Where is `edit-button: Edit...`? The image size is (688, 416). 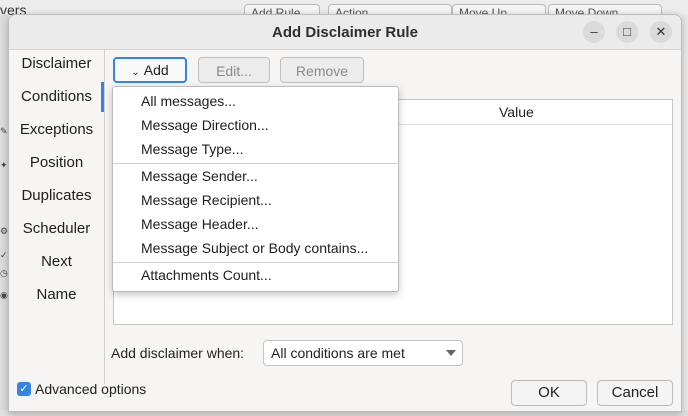 edit-button: Edit... is located at coordinates (234, 70).